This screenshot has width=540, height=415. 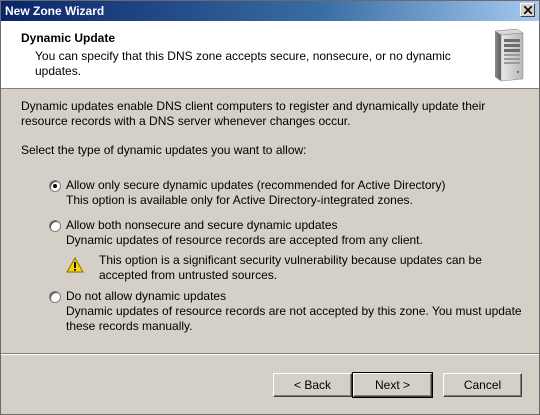 I want to click on window-title: New Zone Wizard, so click(x=55, y=11).